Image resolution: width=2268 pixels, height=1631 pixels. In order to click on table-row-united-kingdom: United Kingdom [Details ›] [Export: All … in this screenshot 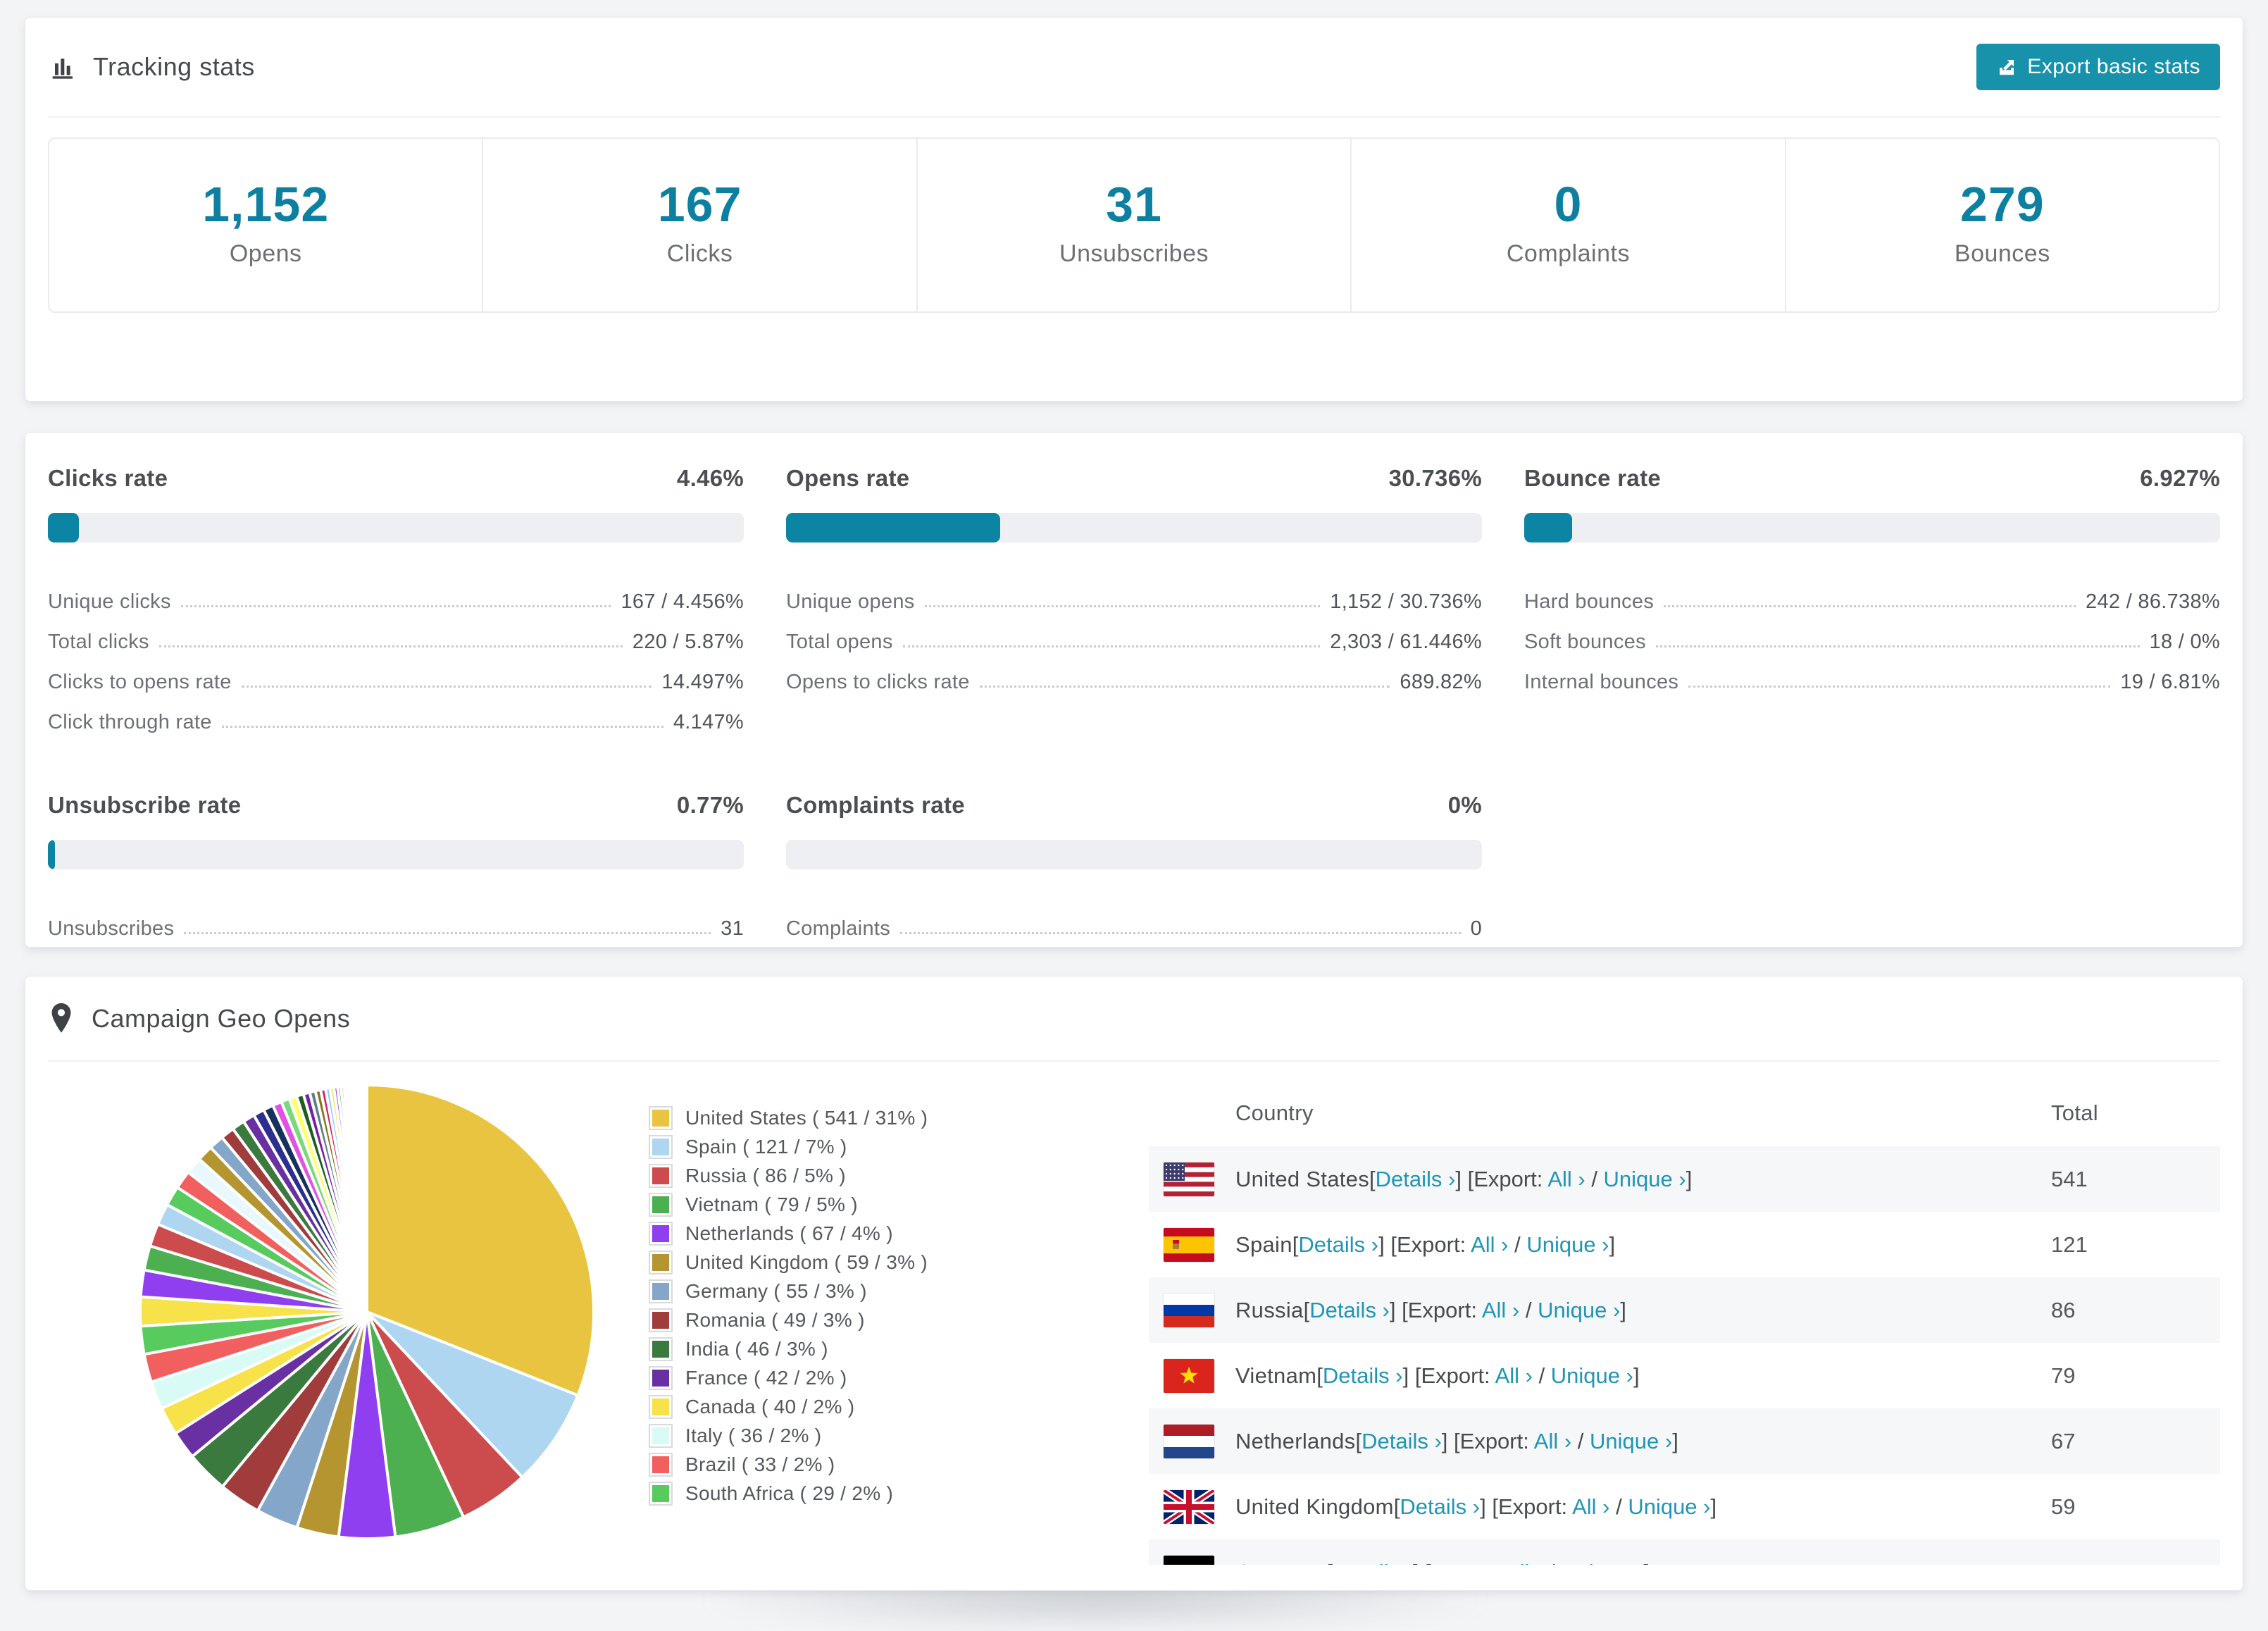, I will do `click(1685, 1506)`.